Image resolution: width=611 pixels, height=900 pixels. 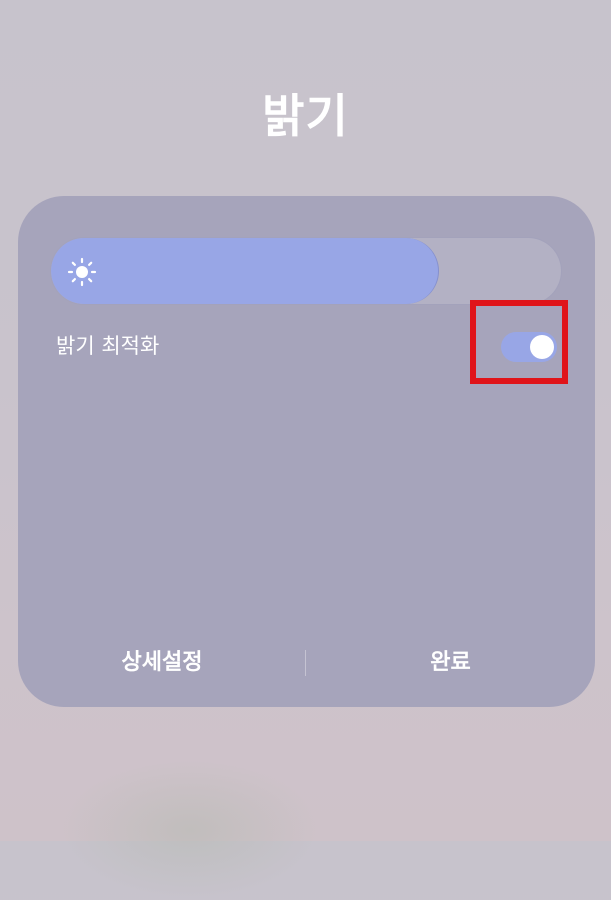 I want to click on highlight-annotation, so click(x=519, y=342).